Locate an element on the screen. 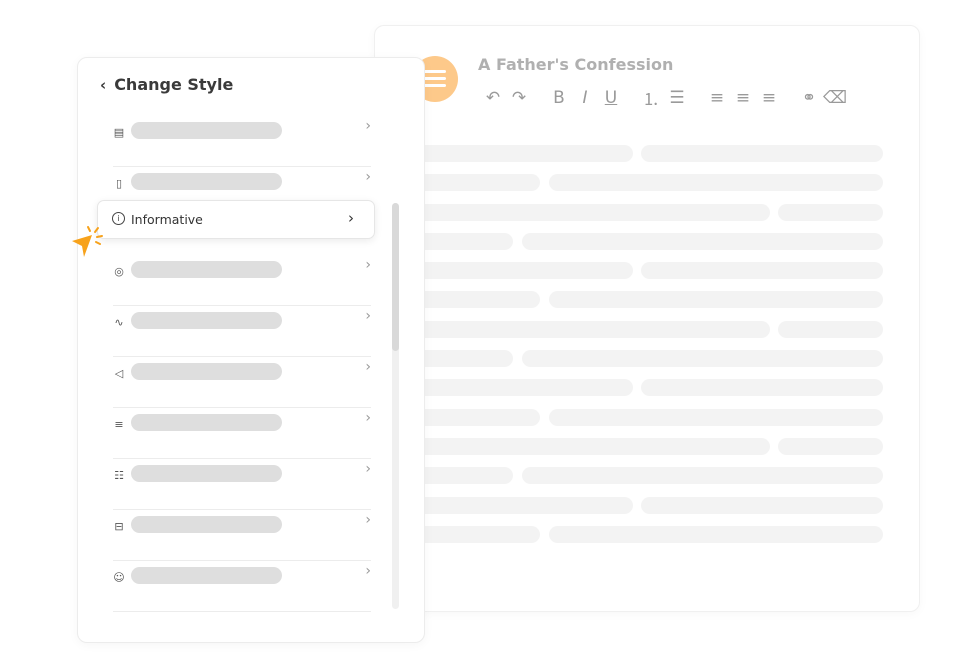 Image resolution: width=979 pixels, height=658 pixels. panel-title: Change Style is located at coordinates (174, 84).